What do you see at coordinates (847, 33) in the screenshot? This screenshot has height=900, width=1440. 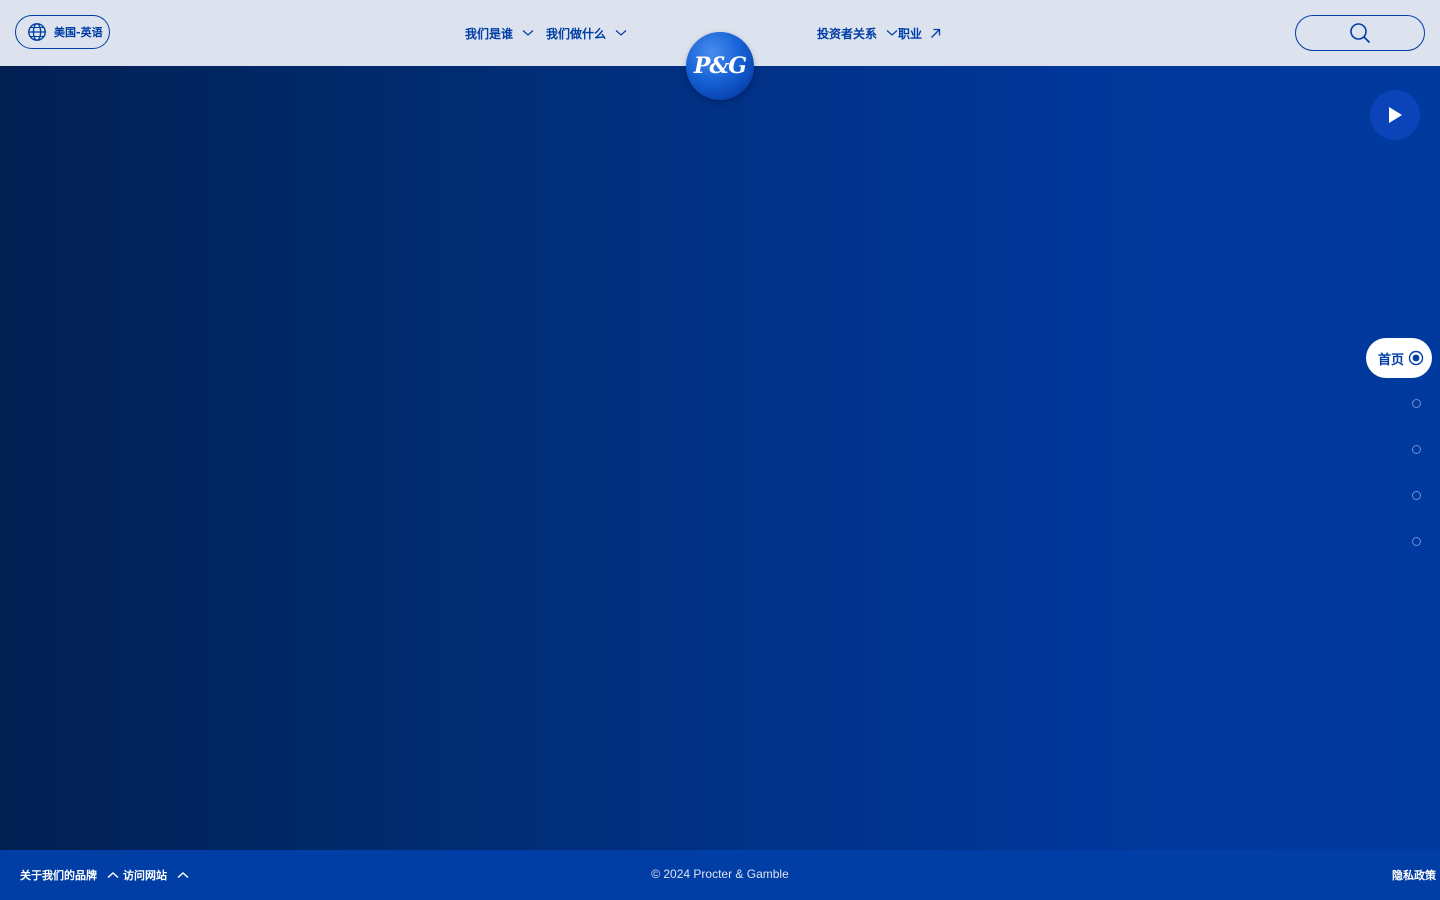 I see `nav-label: 投资者关系` at bounding box center [847, 33].